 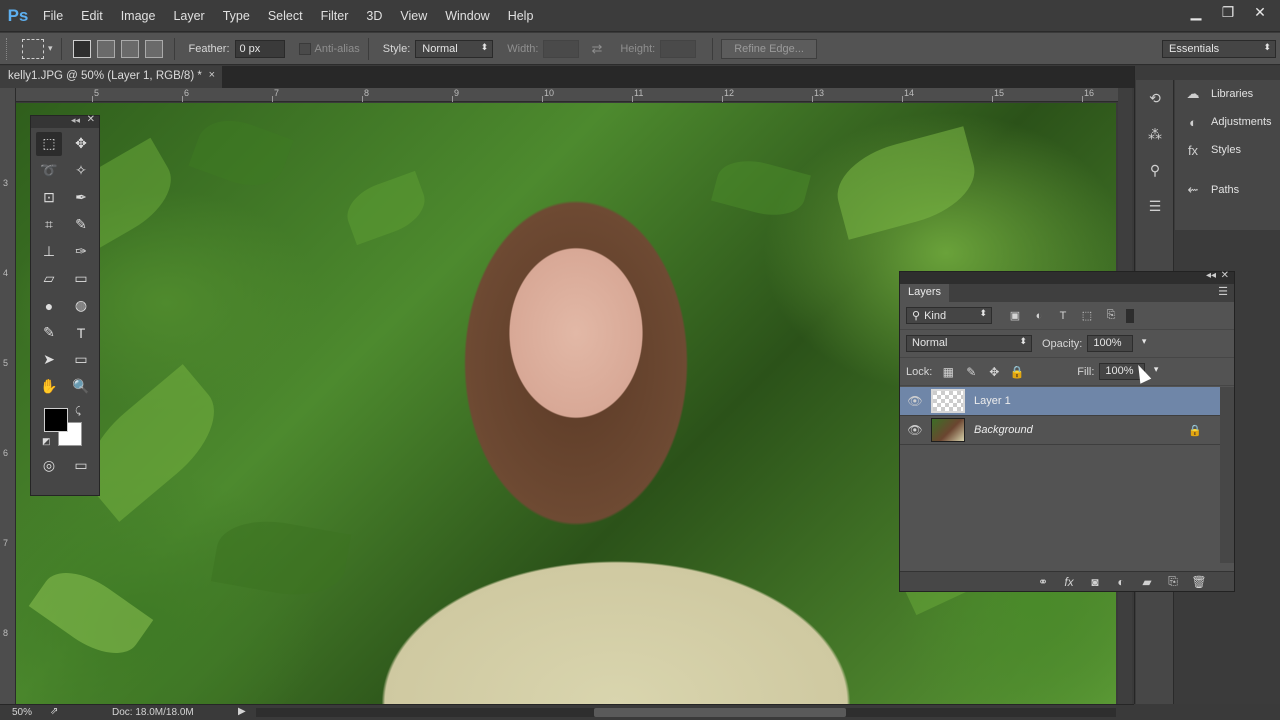 What do you see at coordinates (81, 387) in the screenshot?
I see `zoom-tool-icon: 🔍` at bounding box center [81, 387].